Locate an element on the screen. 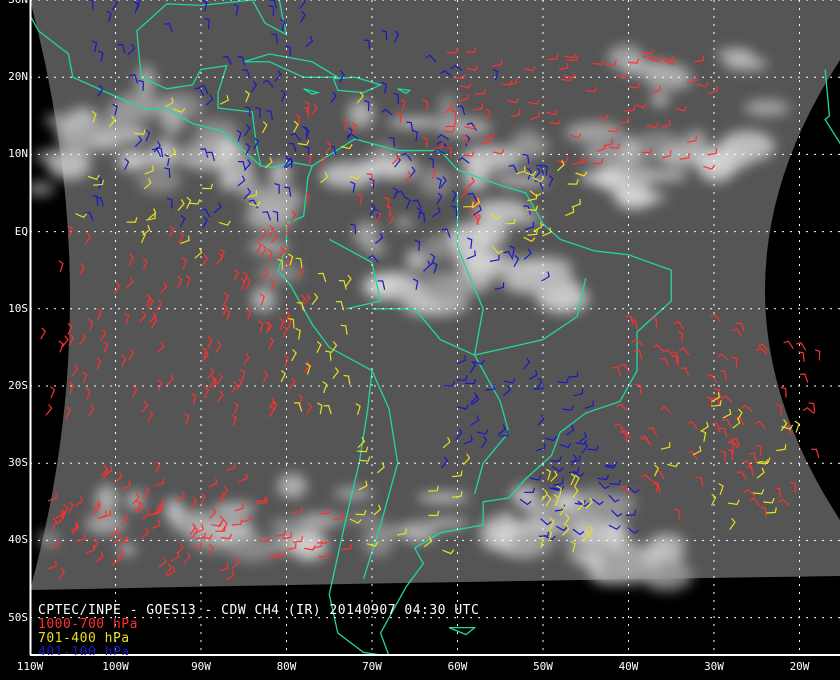  lat-label: 10N is located at coordinates (18, 154).